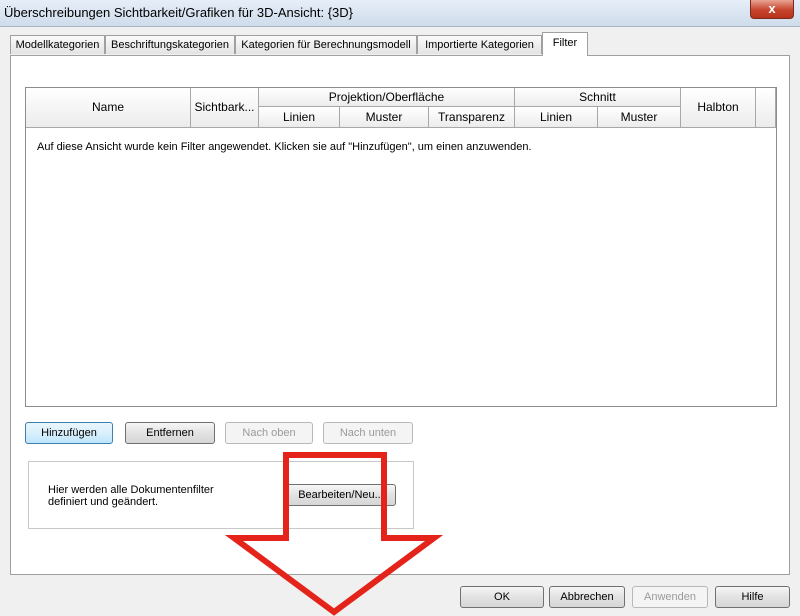 The width and height of the screenshot is (800, 616). Describe the element at coordinates (670, 597) in the screenshot. I see `apply-button: Anwenden` at that location.